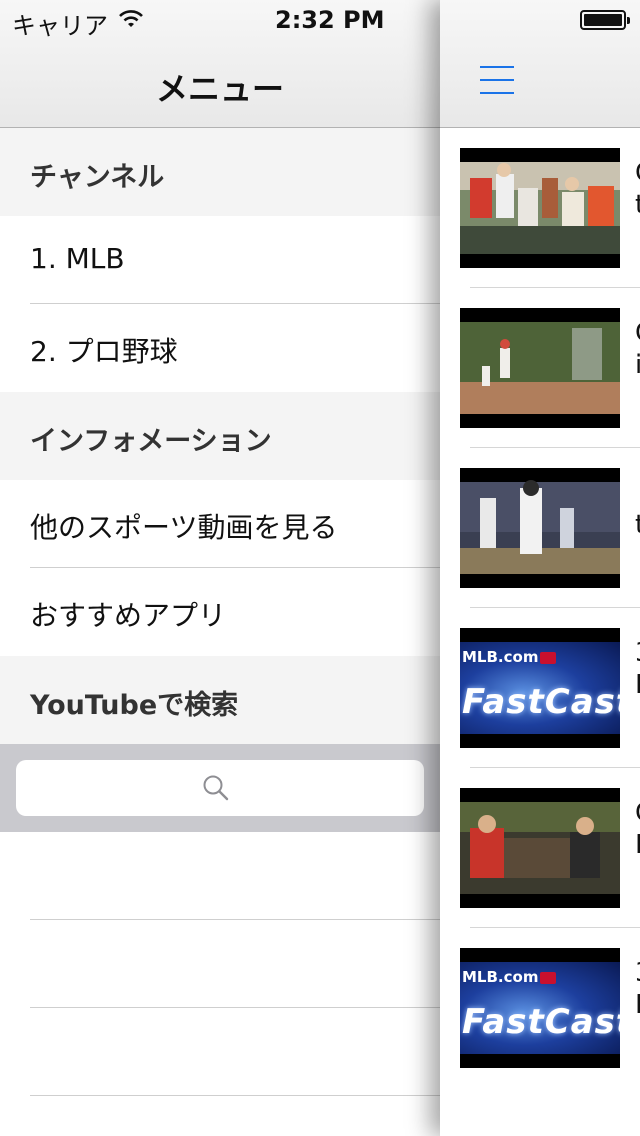 The width and height of the screenshot is (640, 1136). What do you see at coordinates (131, 18) in the screenshot?
I see `wifi-icon` at bounding box center [131, 18].